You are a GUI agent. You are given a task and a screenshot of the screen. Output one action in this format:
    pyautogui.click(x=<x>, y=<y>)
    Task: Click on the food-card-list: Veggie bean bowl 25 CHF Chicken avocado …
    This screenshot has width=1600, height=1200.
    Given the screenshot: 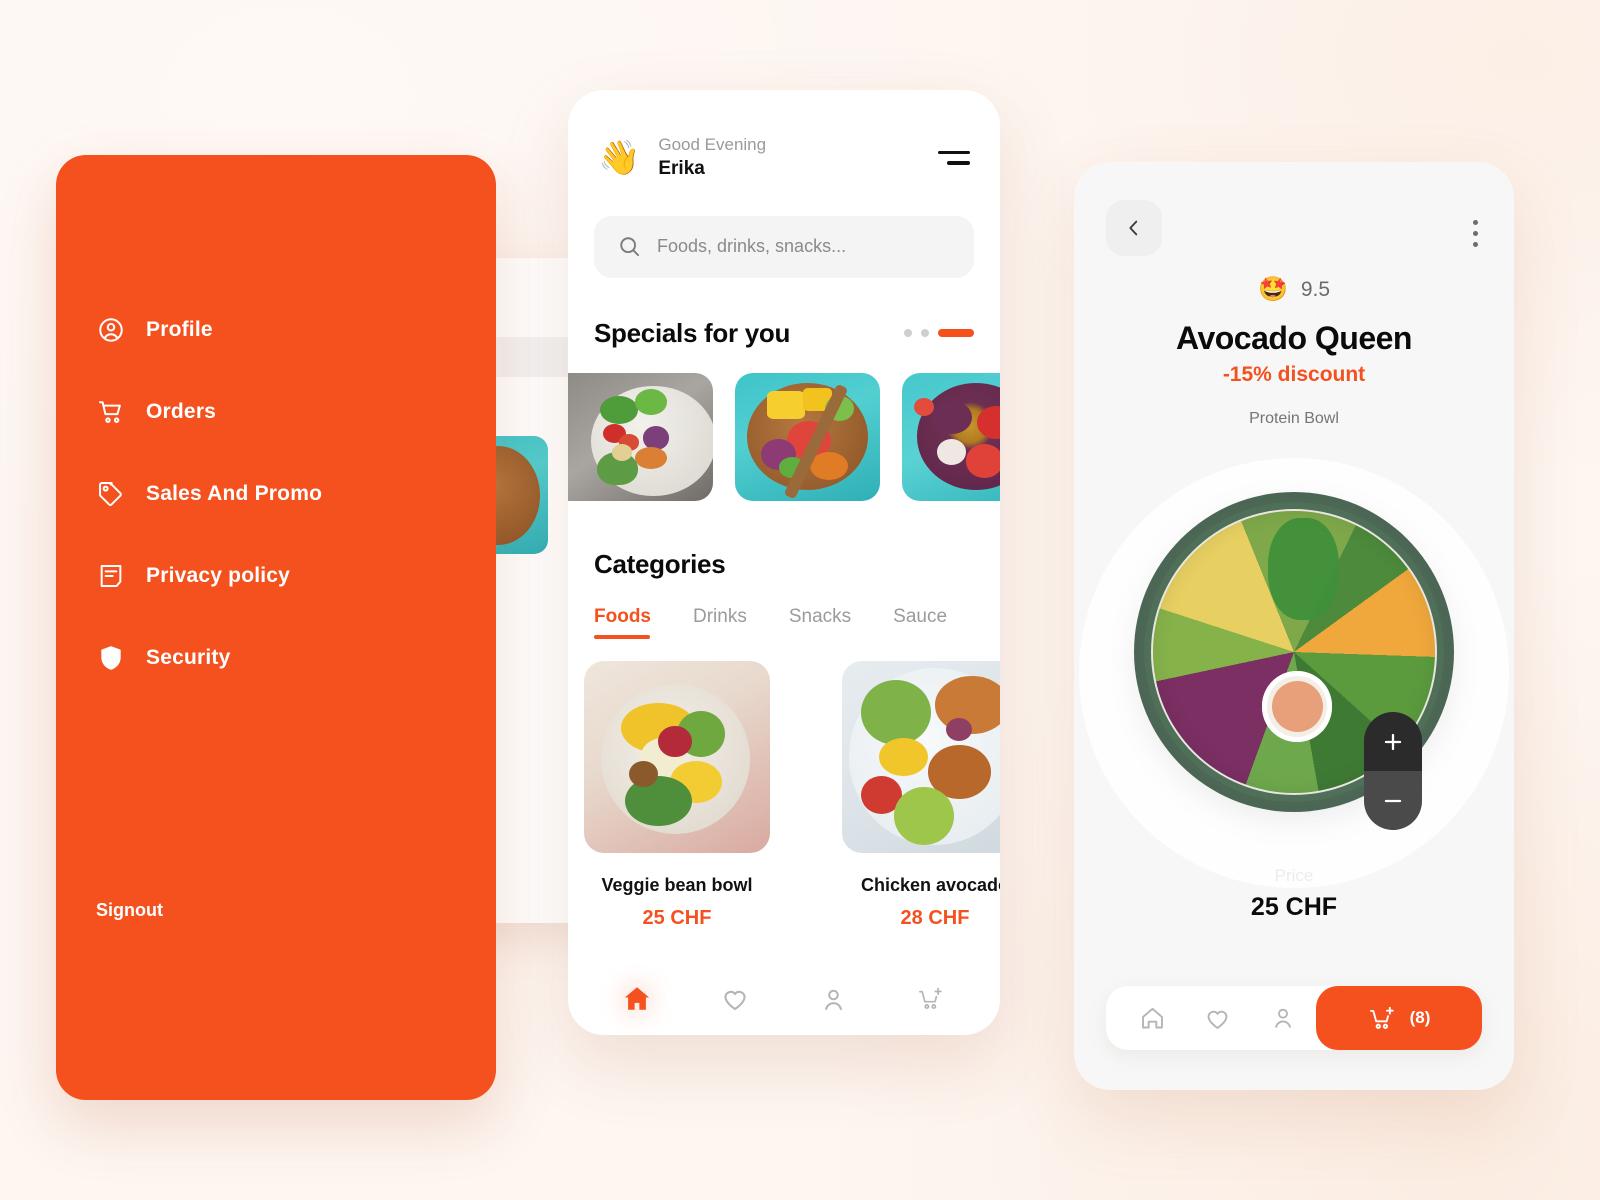 What is the action you would take?
    pyautogui.click(x=792, y=795)
    